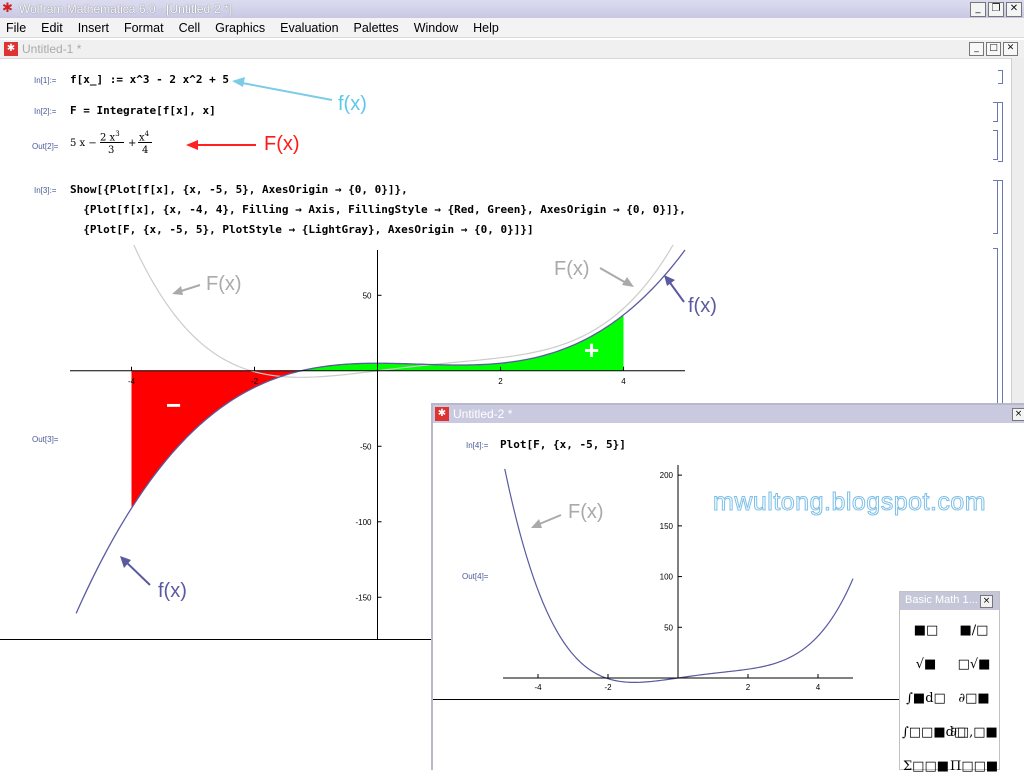 This screenshot has width=1024, height=780. What do you see at coordinates (363, 597) in the screenshot?
I see `y-tick-label: -150` at bounding box center [363, 597].